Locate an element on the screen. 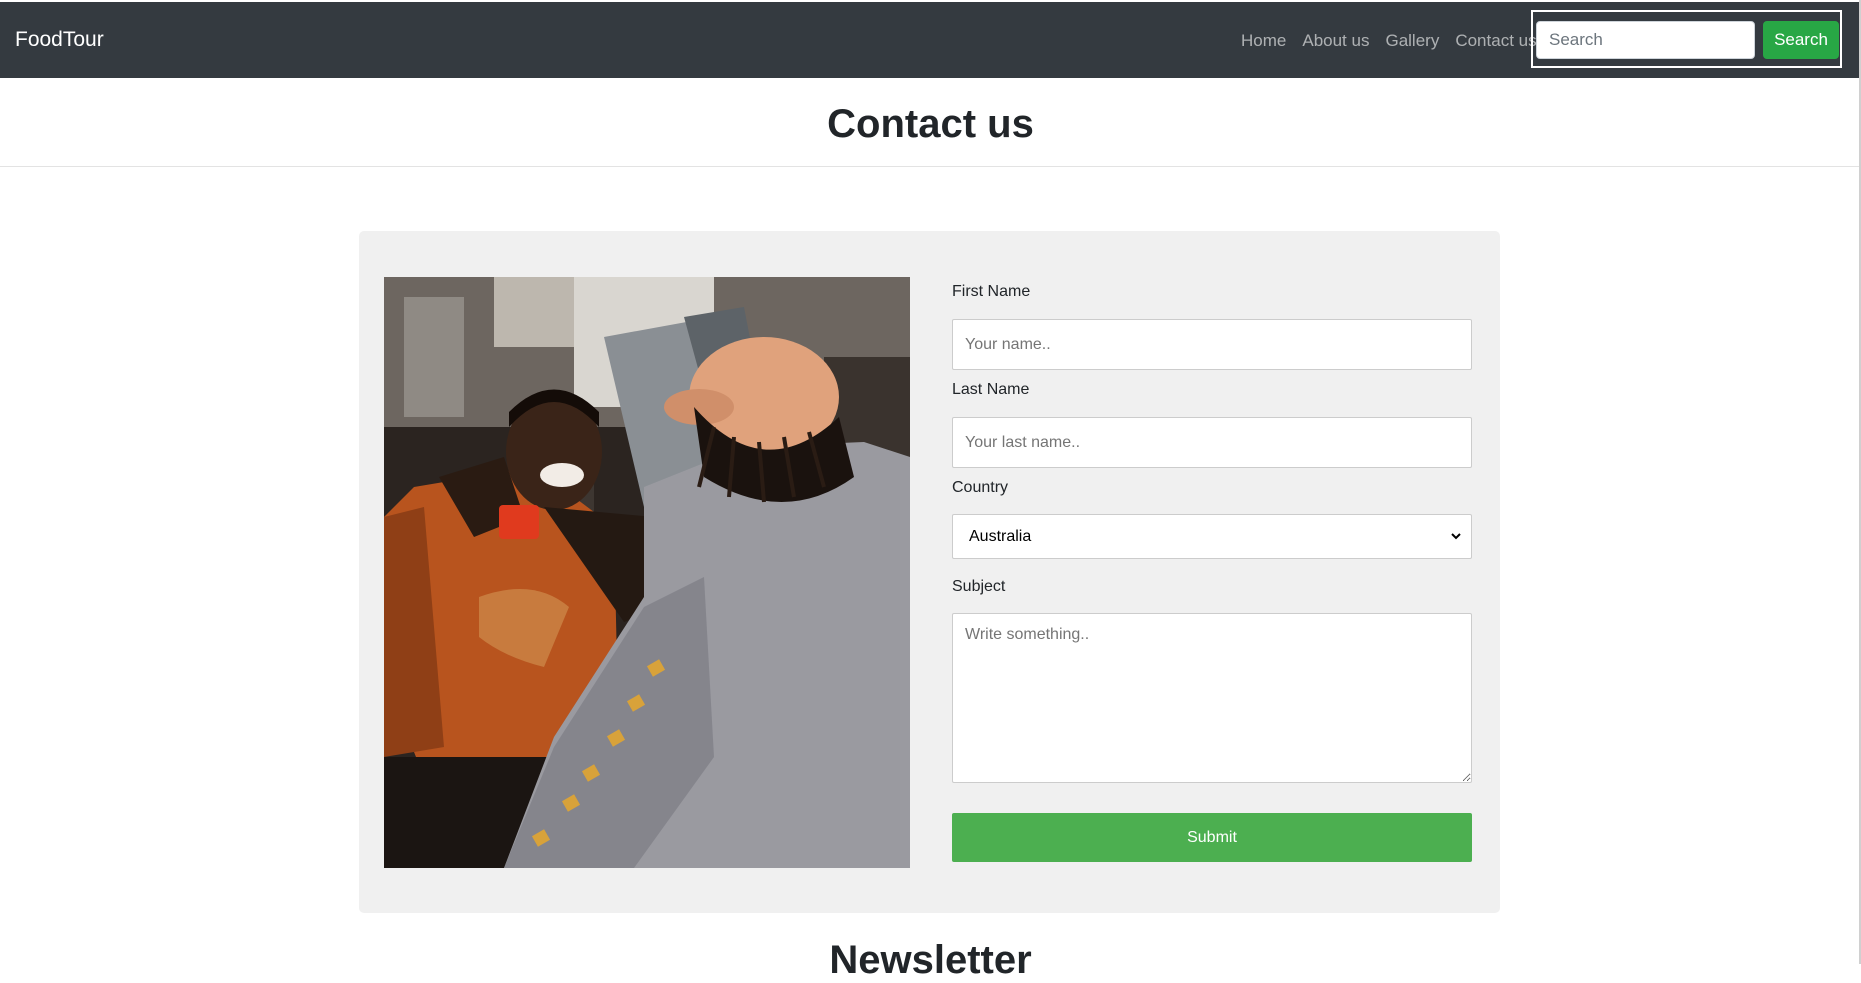  chevron-down-icon is located at coordinates (1456, 536).